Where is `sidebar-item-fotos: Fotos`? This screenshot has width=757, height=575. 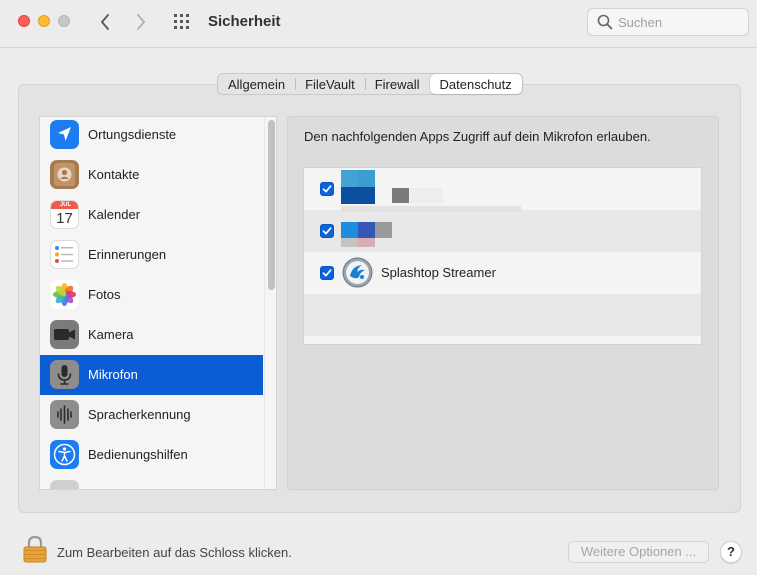 sidebar-item-fotos: Fotos is located at coordinates (151, 295).